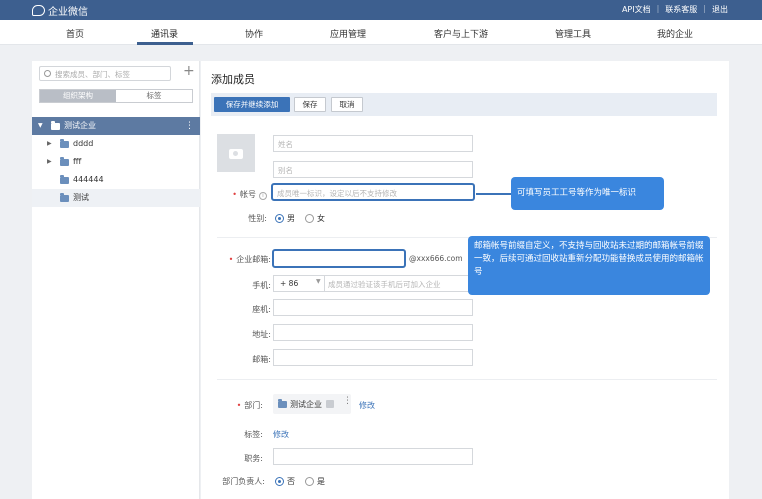  What do you see at coordinates (116, 162) in the screenshot?
I see `tree-item: ▶ fff` at bounding box center [116, 162].